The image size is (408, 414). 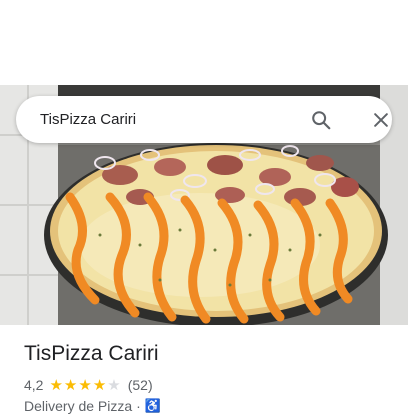 I want to click on category-row: Delivery de Pizza · ♿, so click(x=92, y=406).